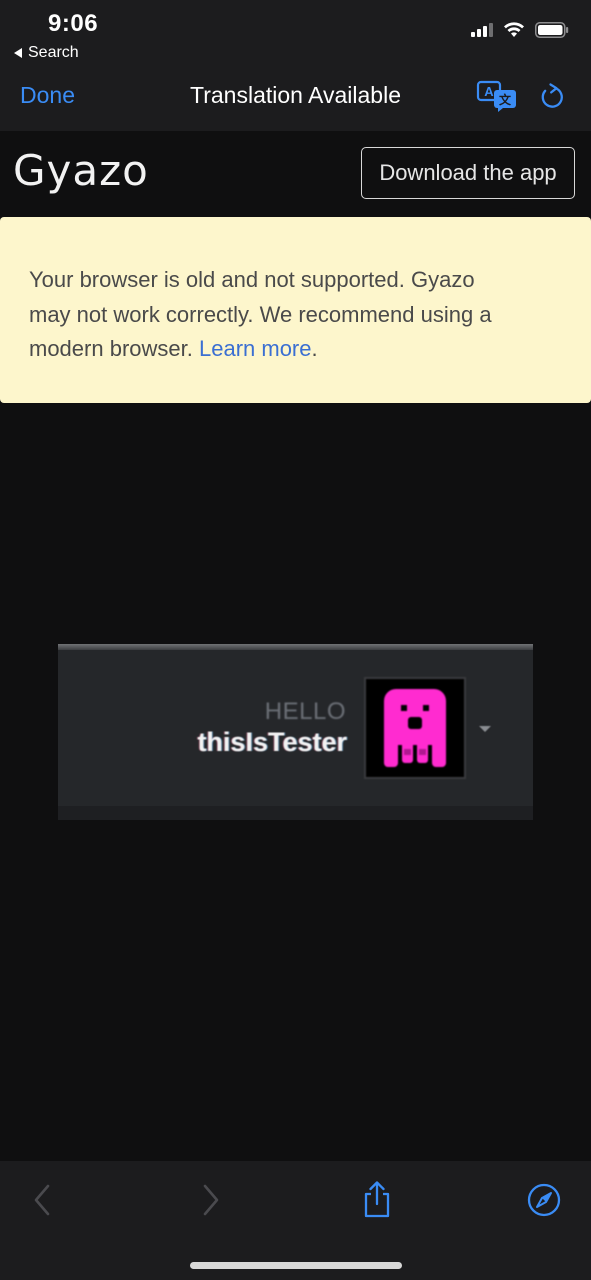 The width and height of the screenshot is (591, 1280). Describe the element at coordinates (18, 53) in the screenshot. I see `back-triangle-icon` at that location.